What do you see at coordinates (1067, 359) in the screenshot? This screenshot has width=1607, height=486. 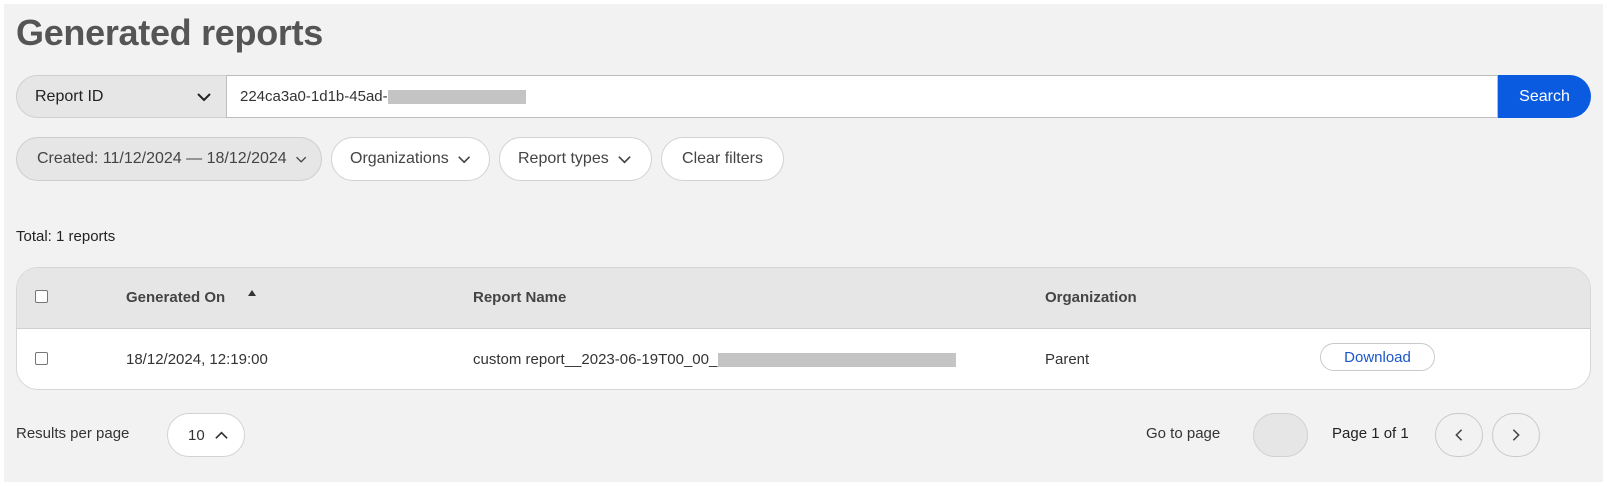 I see `row-organization: Parent` at bounding box center [1067, 359].